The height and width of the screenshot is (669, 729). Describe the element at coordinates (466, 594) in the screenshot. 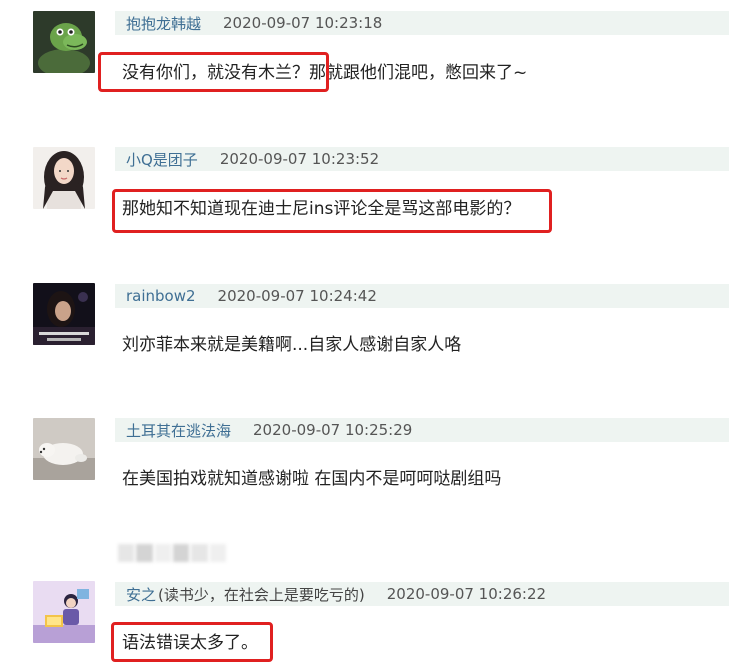

I see `timestamp: 2020-09-07 10:26:22` at that location.